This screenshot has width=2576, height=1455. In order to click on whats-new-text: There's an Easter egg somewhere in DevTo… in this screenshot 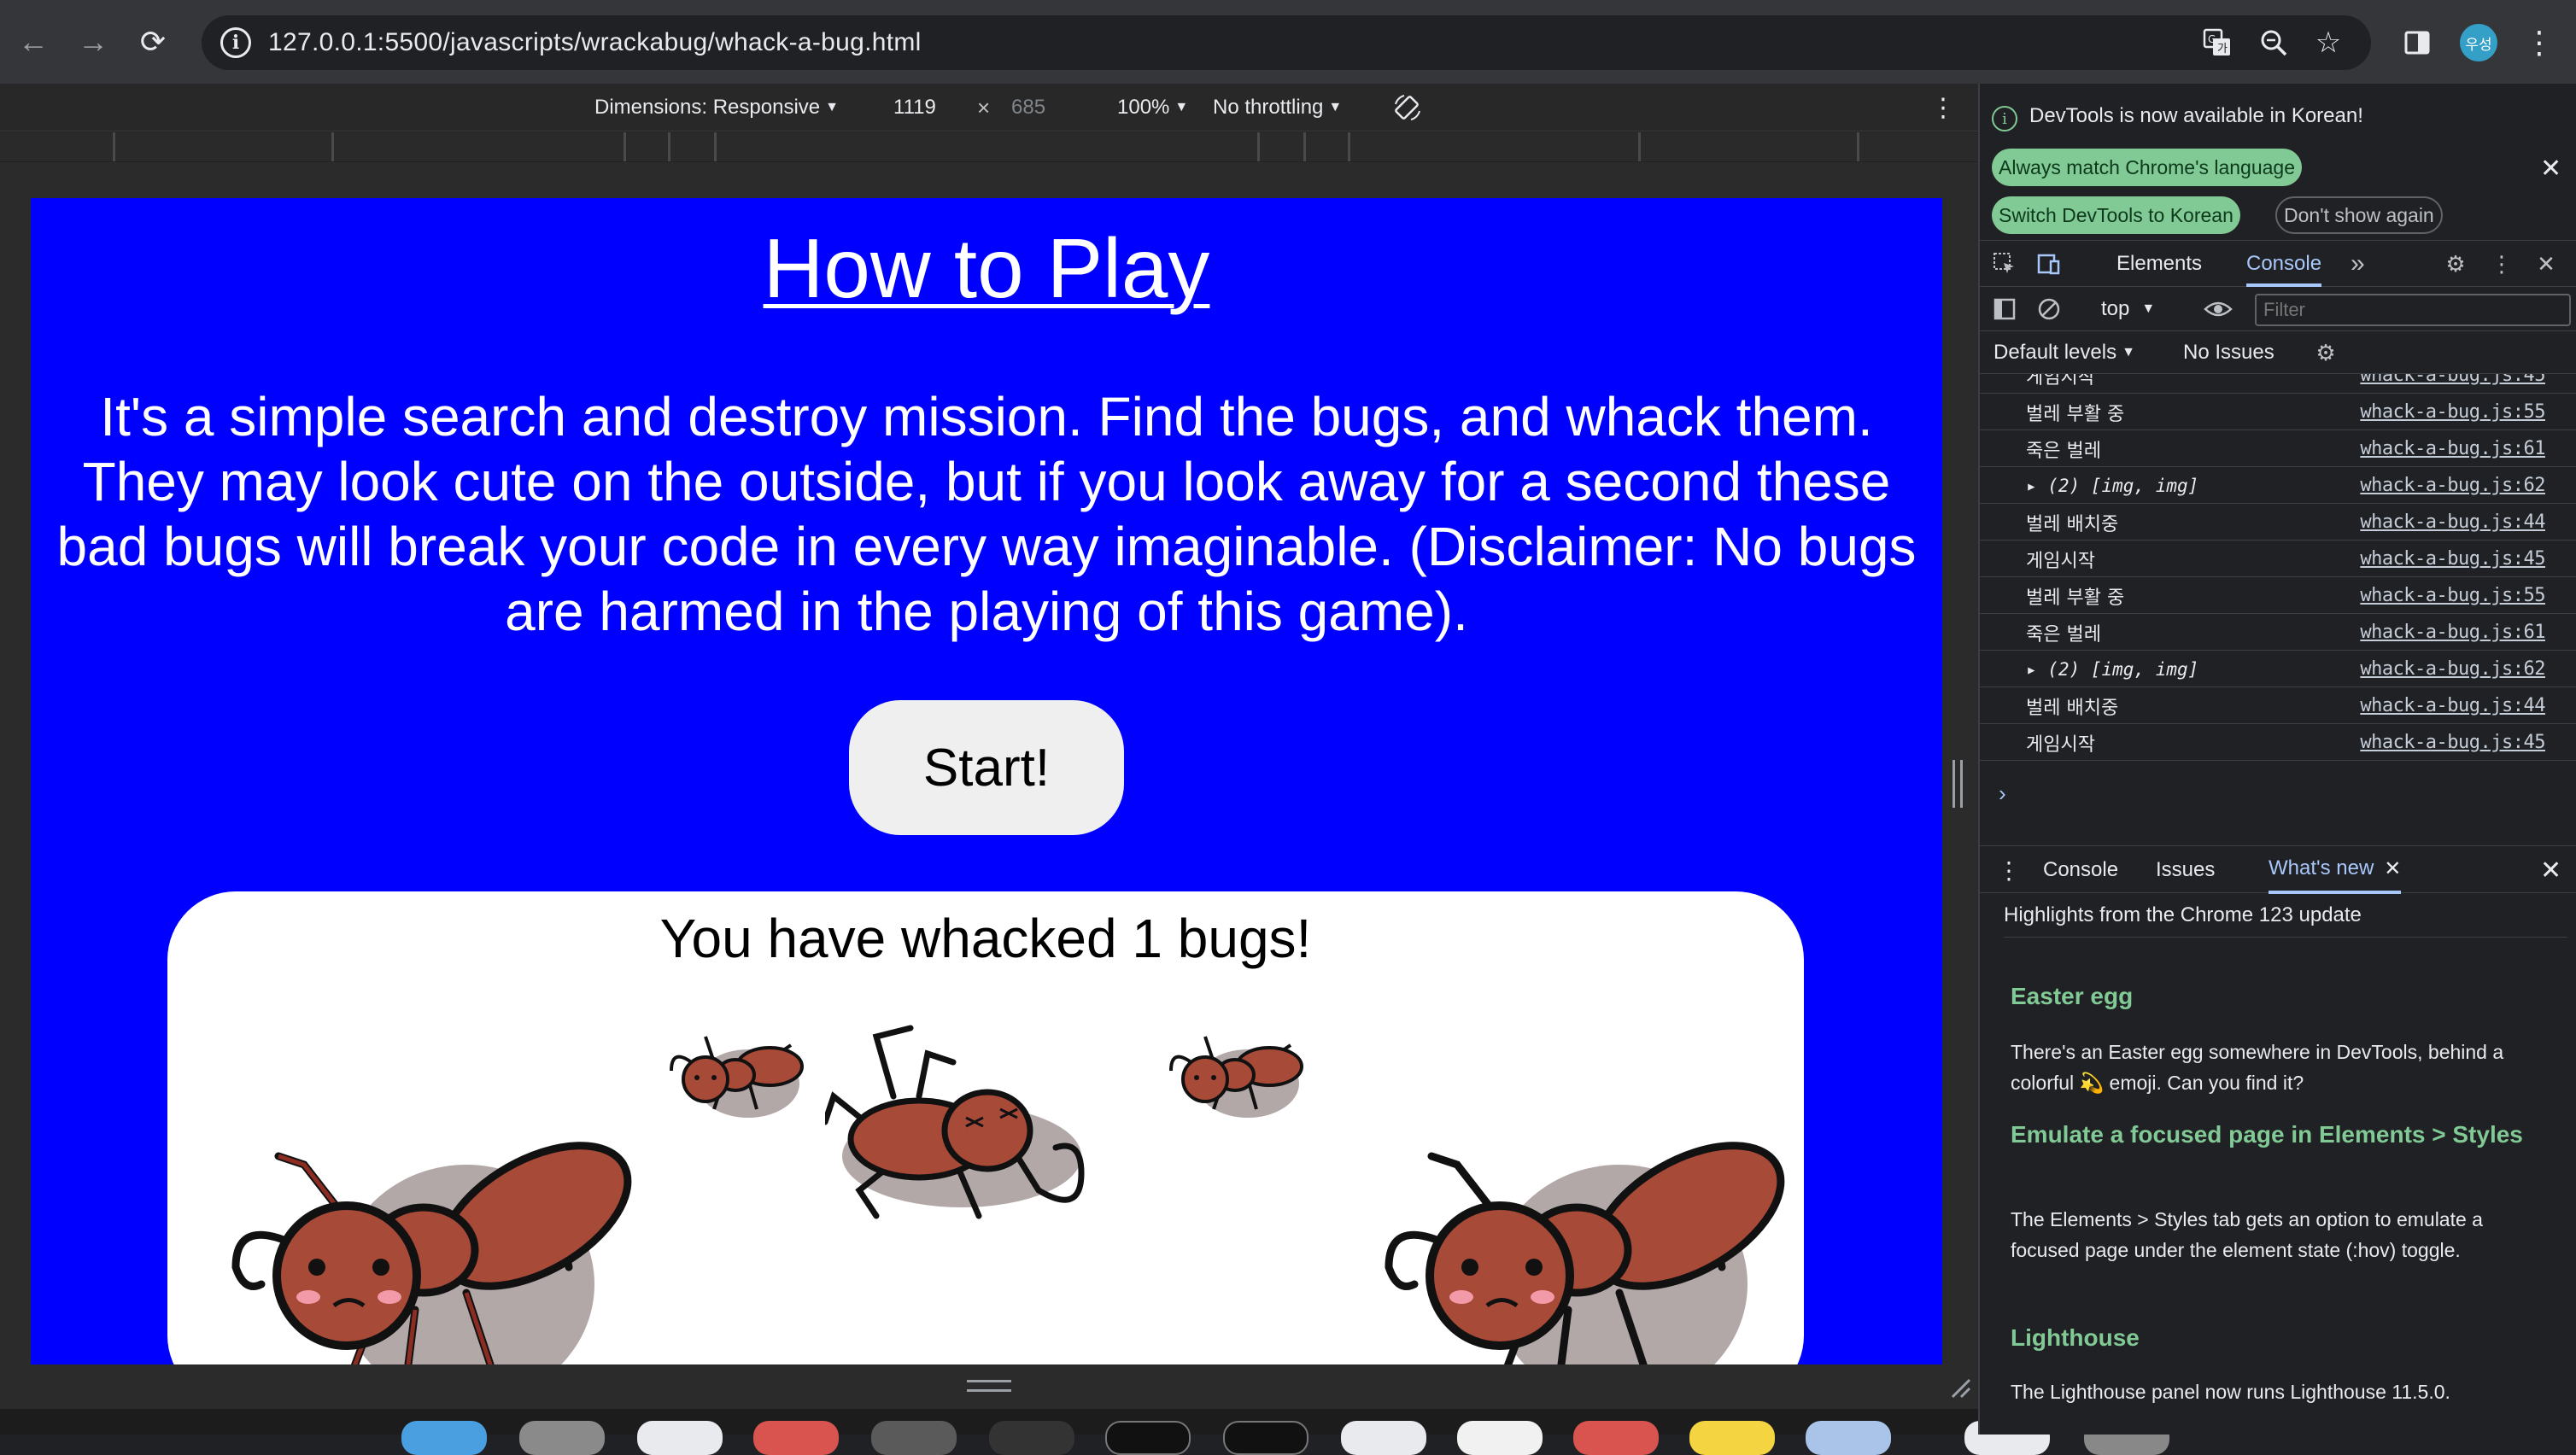, I will do `click(2257, 1067)`.